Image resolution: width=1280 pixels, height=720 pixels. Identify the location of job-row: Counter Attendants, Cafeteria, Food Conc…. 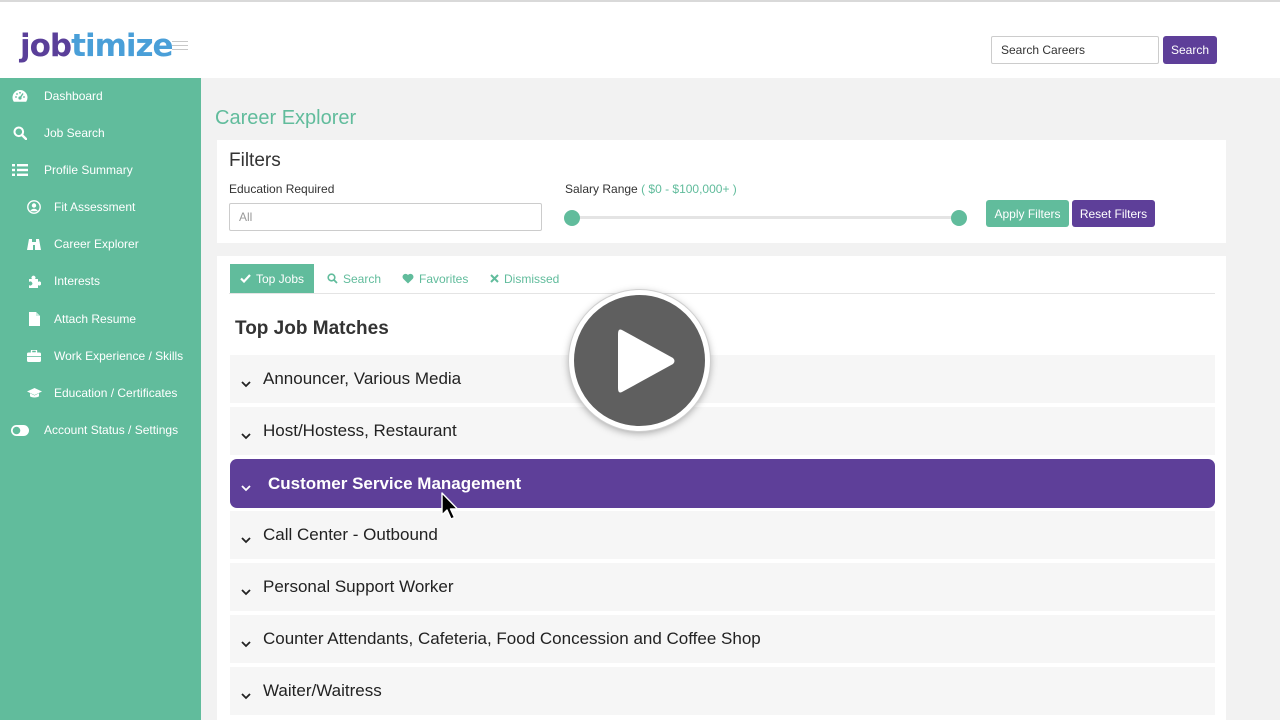
(722, 639).